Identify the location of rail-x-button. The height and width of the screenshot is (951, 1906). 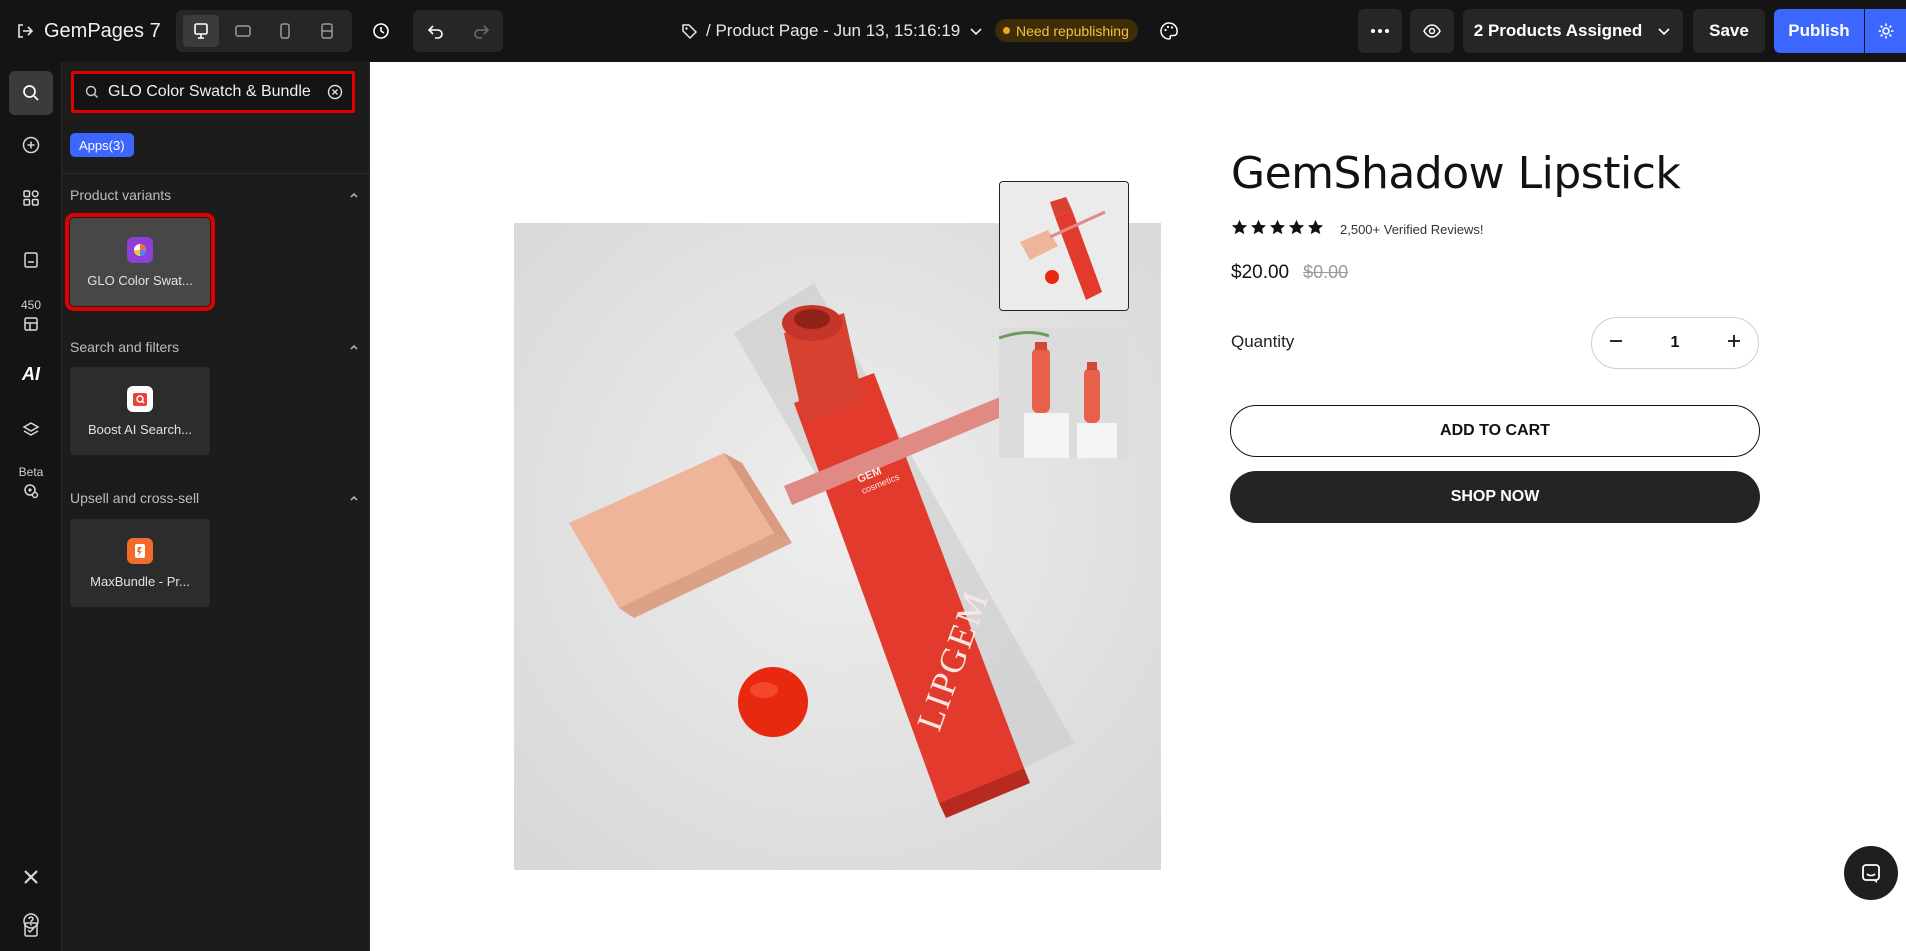
(31, 877).